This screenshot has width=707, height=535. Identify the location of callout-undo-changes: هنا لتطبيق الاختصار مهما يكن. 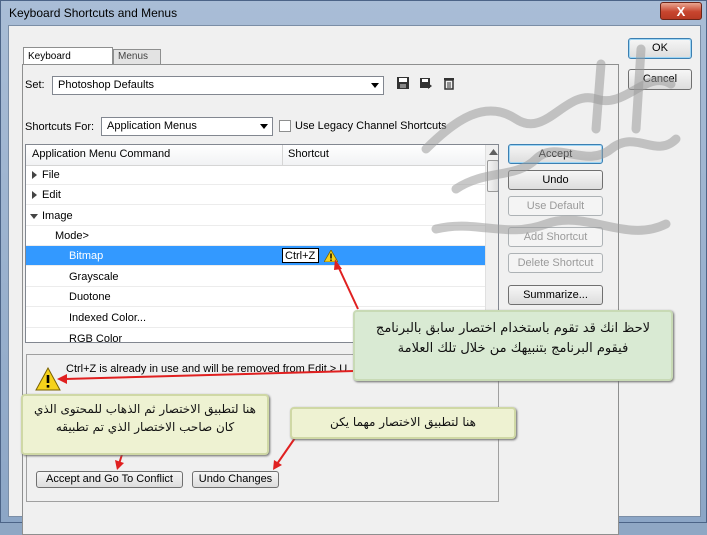
(403, 423).